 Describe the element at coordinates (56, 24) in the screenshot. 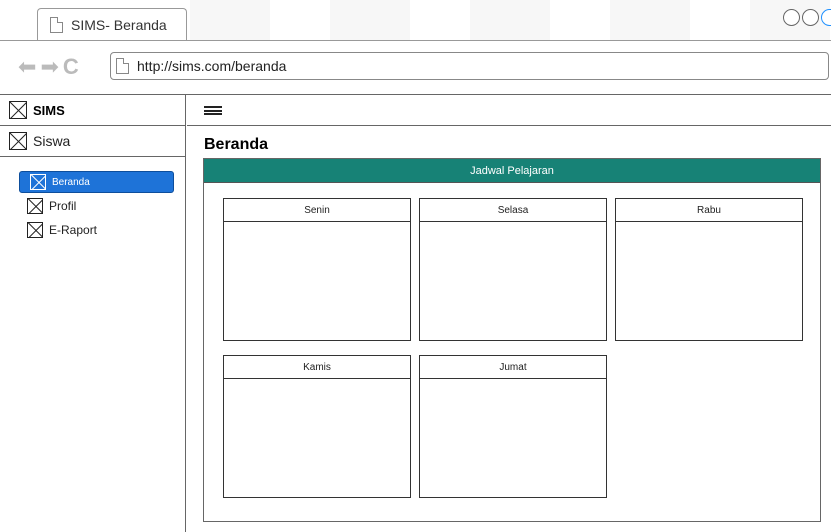

I see `document-icon` at that location.